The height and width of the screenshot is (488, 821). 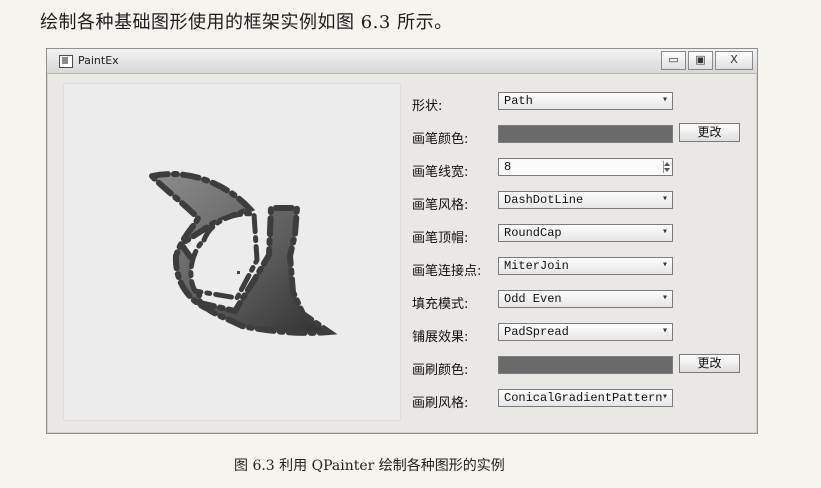 I want to click on change-brush-color-button: 更改, so click(x=709, y=363).